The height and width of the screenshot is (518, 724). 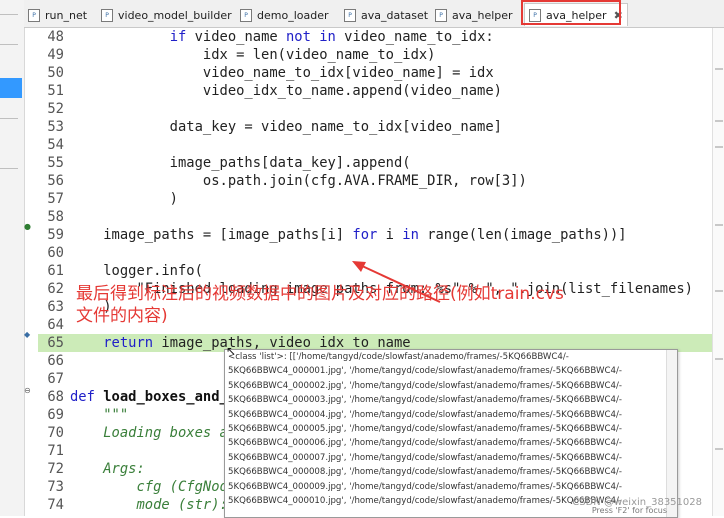 I want to click on code-text: logger.info(, so click(x=136, y=271).